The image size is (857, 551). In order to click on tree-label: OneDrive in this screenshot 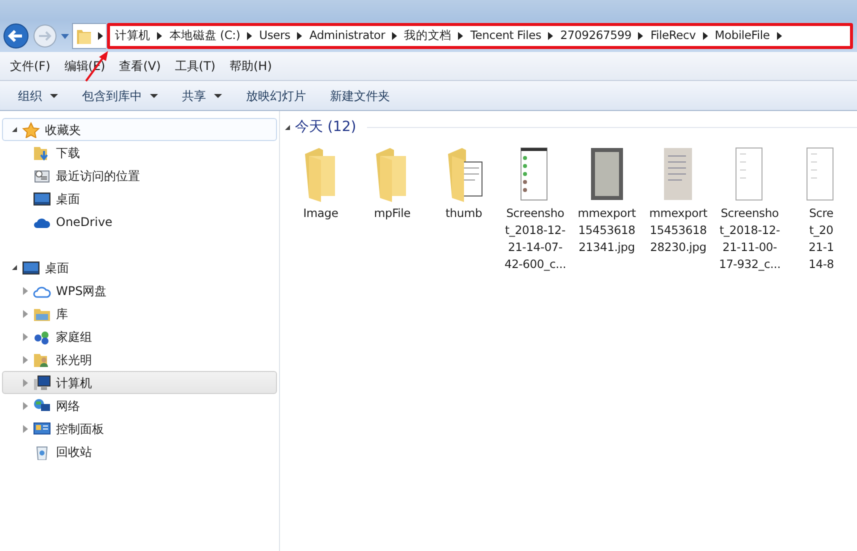, I will do `click(84, 222)`.